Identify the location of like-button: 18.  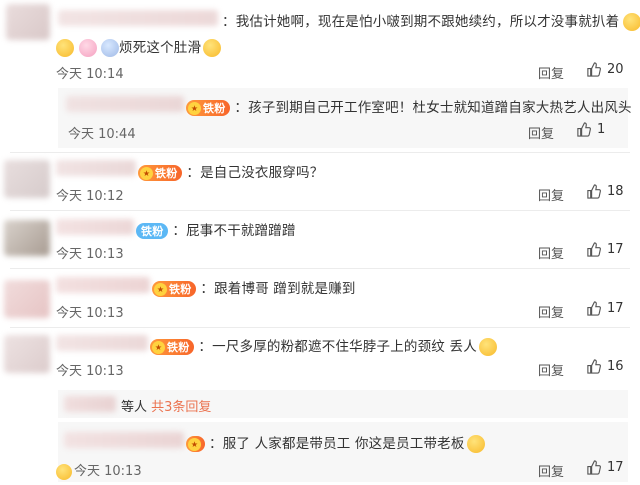
(605, 191).